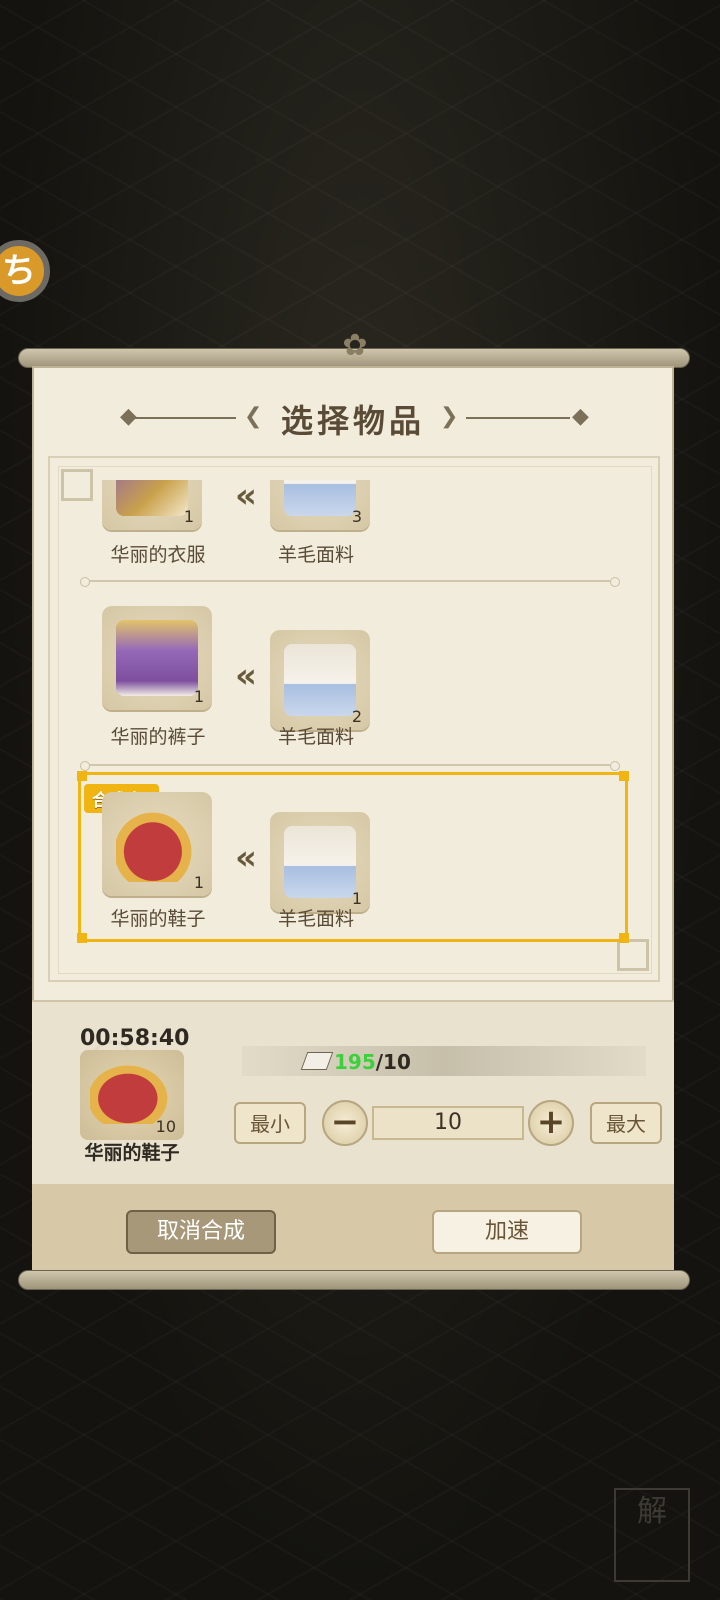  Describe the element at coordinates (158, 555) in the screenshot. I see `product-name: 华丽的衣服` at that location.